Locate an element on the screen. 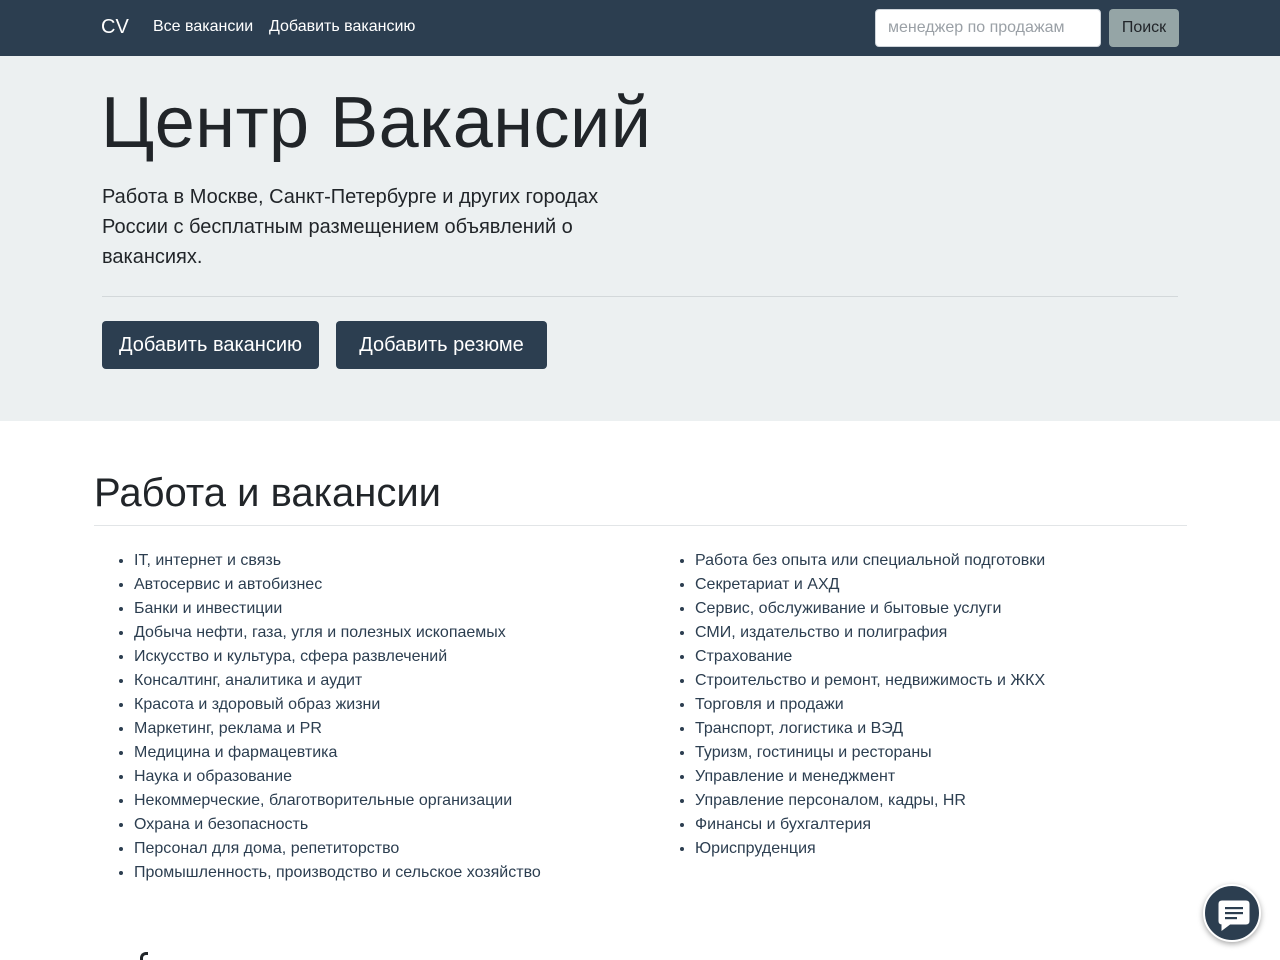  category-link: Управление персоналом, кадры, HR is located at coordinates (870, 801).